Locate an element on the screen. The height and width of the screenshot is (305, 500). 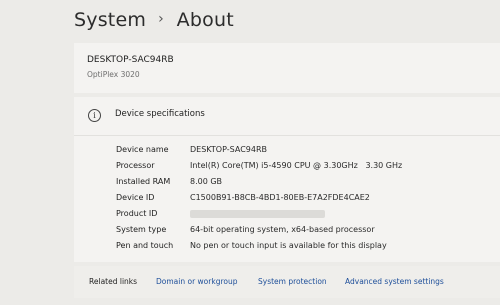
advanced-system-settings-link: Advanced system settings is located at coordinates (394, 281).